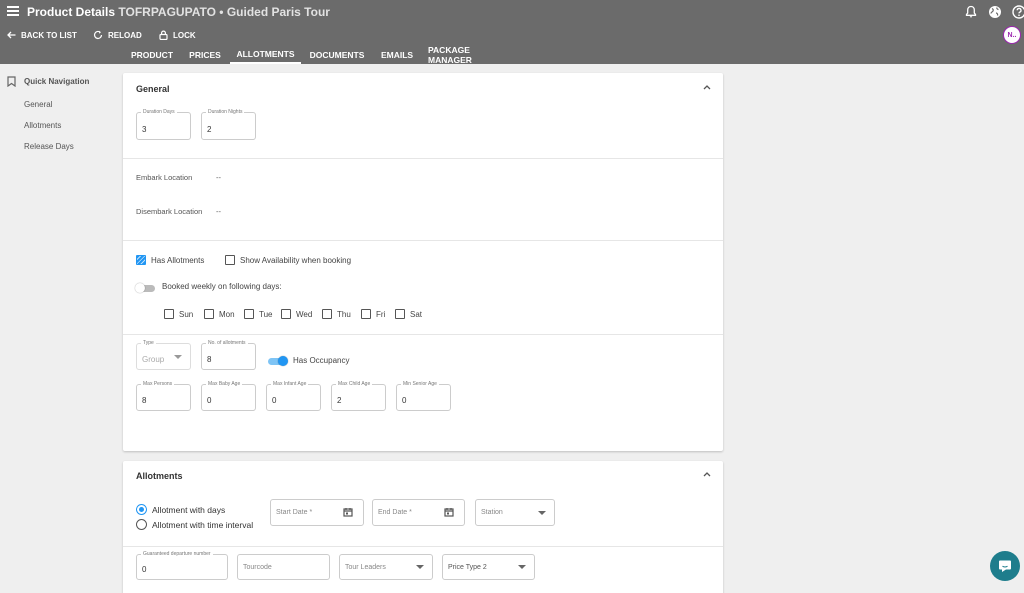 The image size is (1024, 593). I want to click on price-type-select: Price Type 2, so click(488, 567).